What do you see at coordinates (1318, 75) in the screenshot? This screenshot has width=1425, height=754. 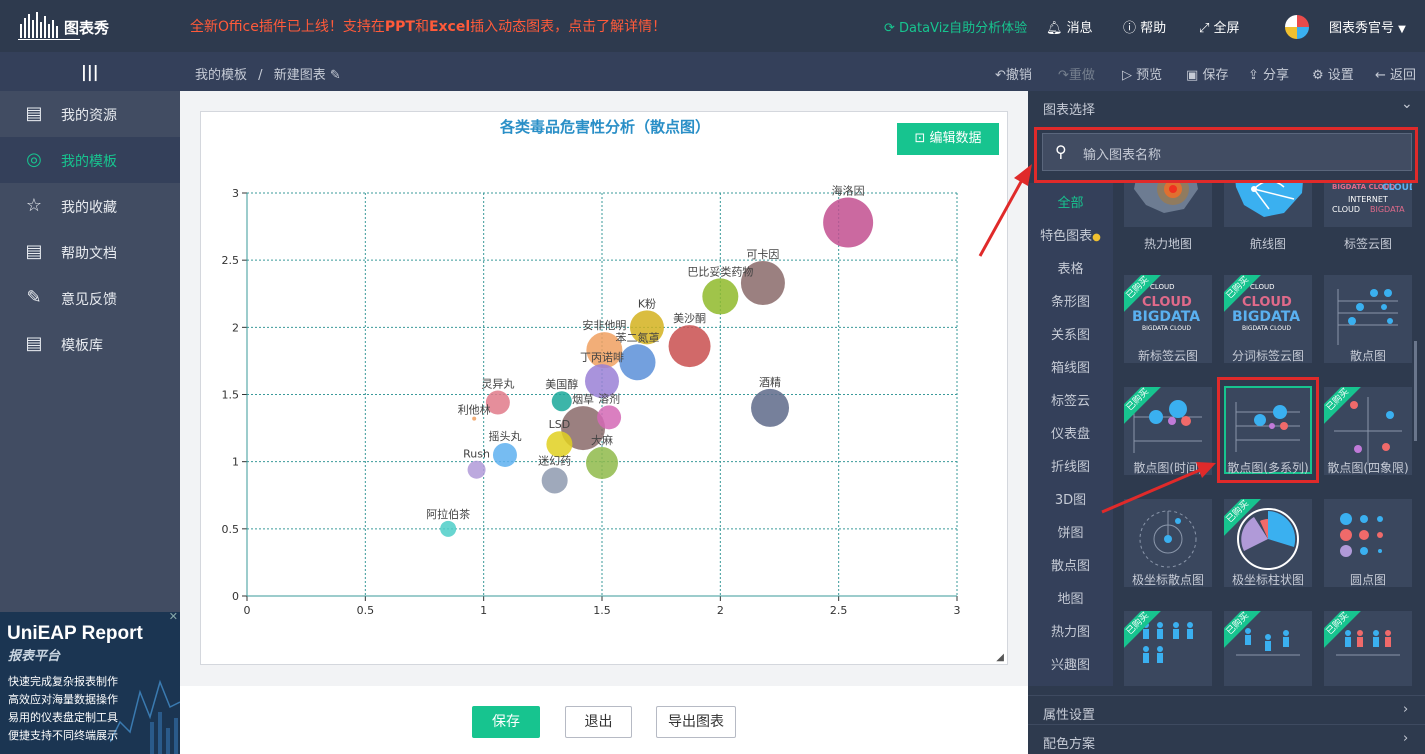 I see `gear-icon: ⚙` at bounding box center [1318, 75].